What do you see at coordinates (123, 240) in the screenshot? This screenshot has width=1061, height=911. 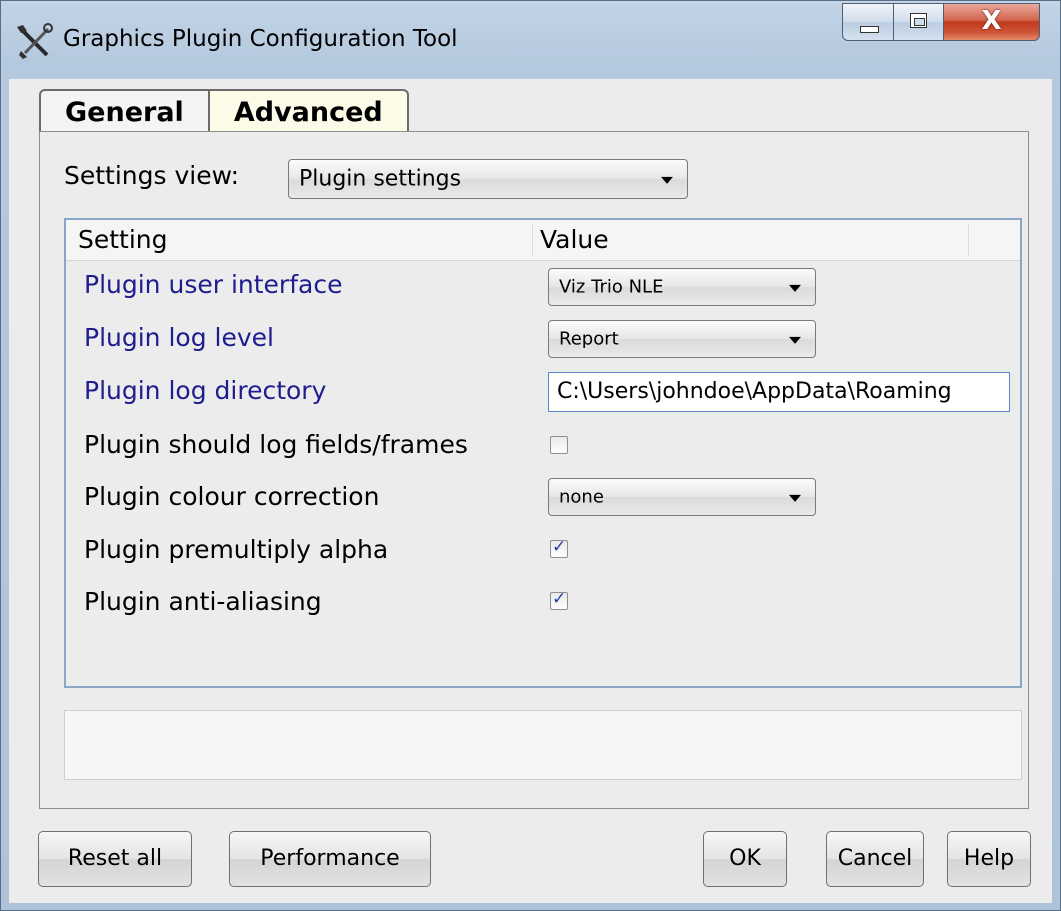 I see `column-header-setting: Setting` at bounding box center [123, 240].